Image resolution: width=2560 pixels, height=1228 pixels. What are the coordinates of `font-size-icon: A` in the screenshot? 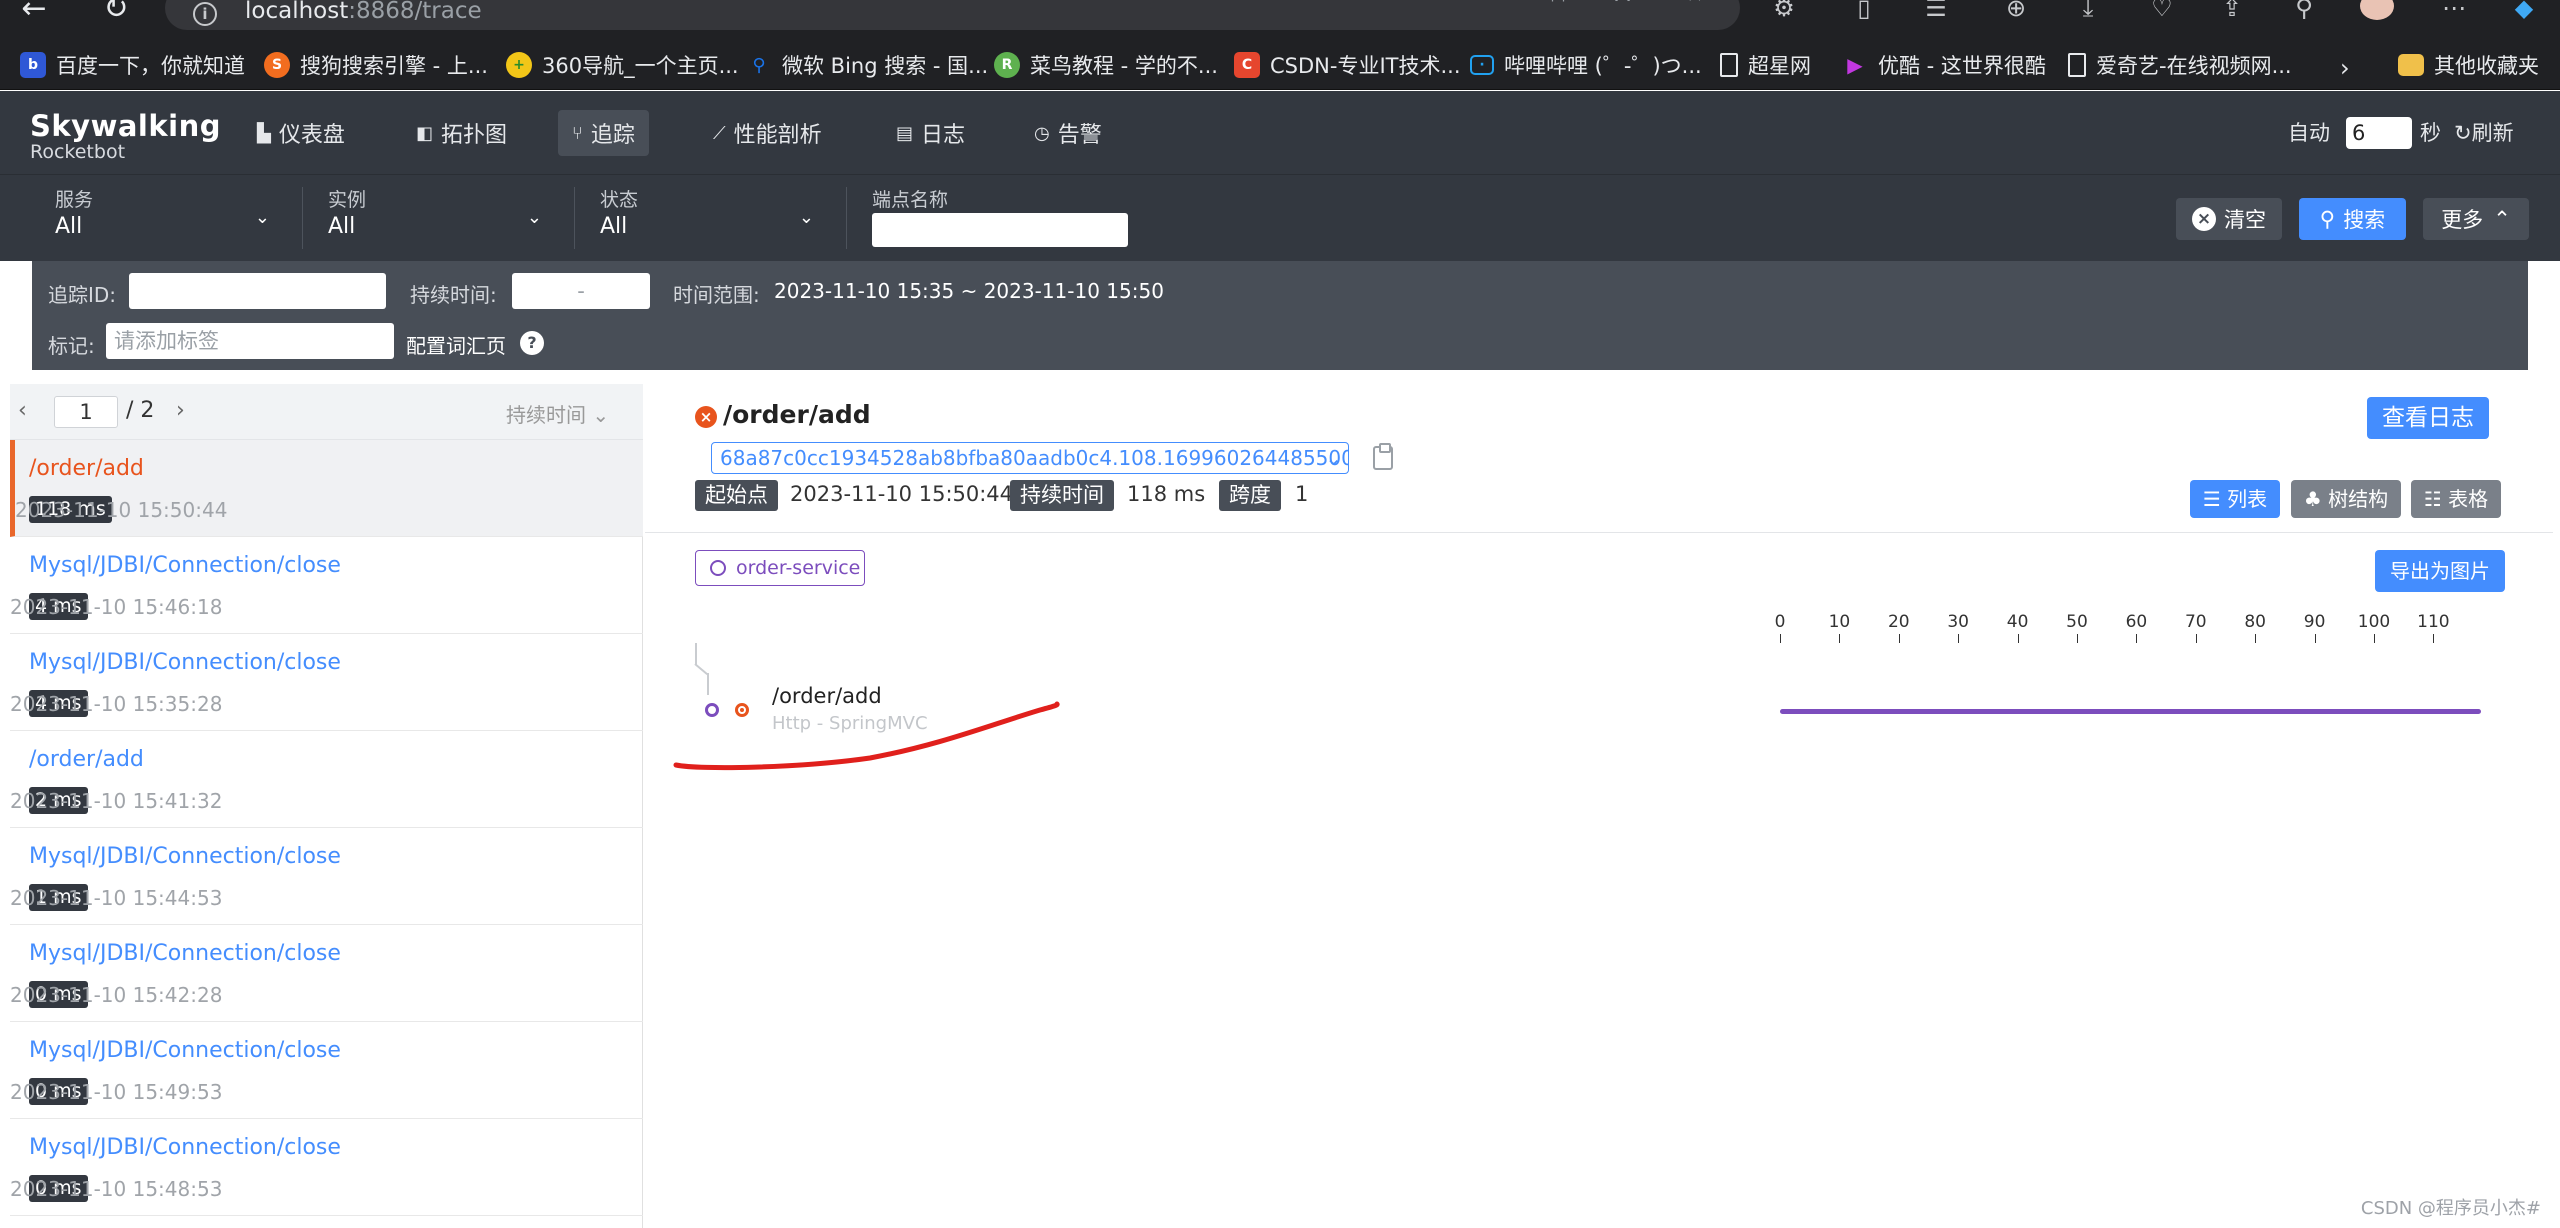 It's located at (1622, 3).